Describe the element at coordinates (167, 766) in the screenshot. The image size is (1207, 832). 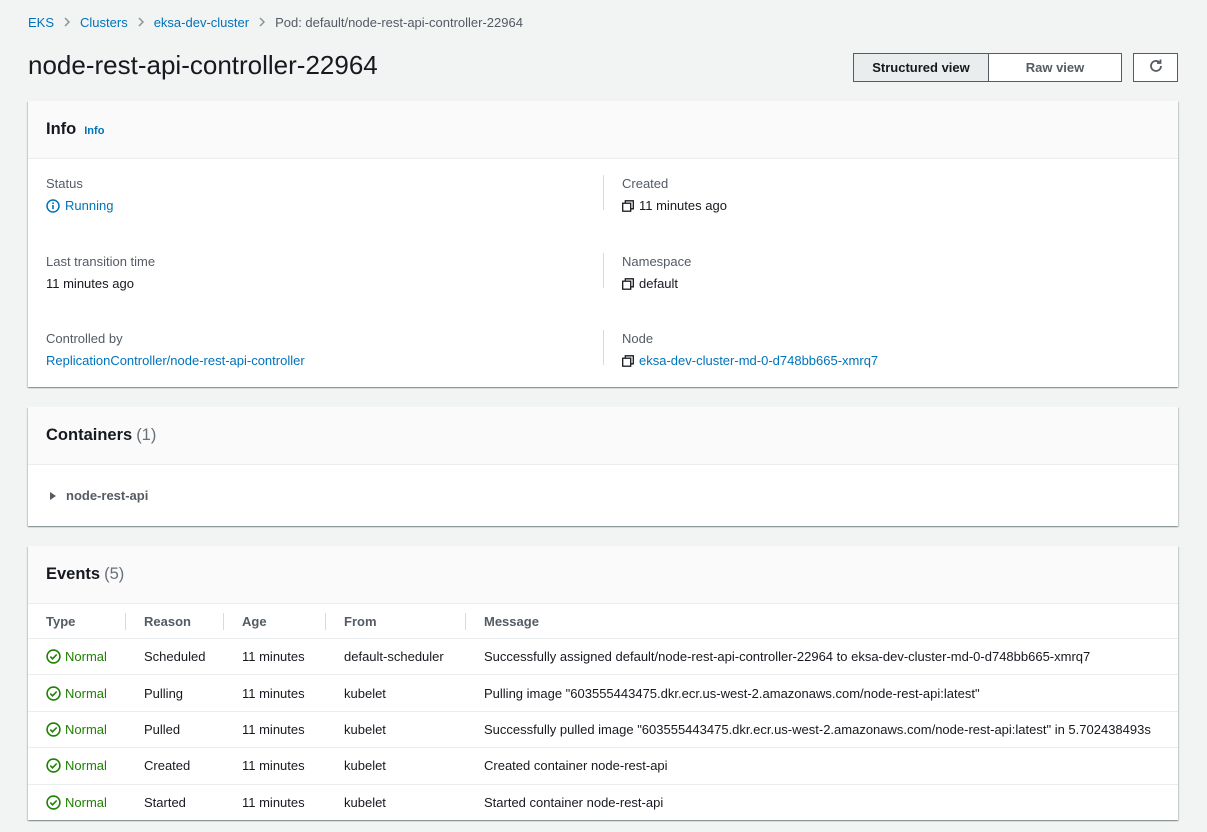
I see `event-reason: Created` at that location.